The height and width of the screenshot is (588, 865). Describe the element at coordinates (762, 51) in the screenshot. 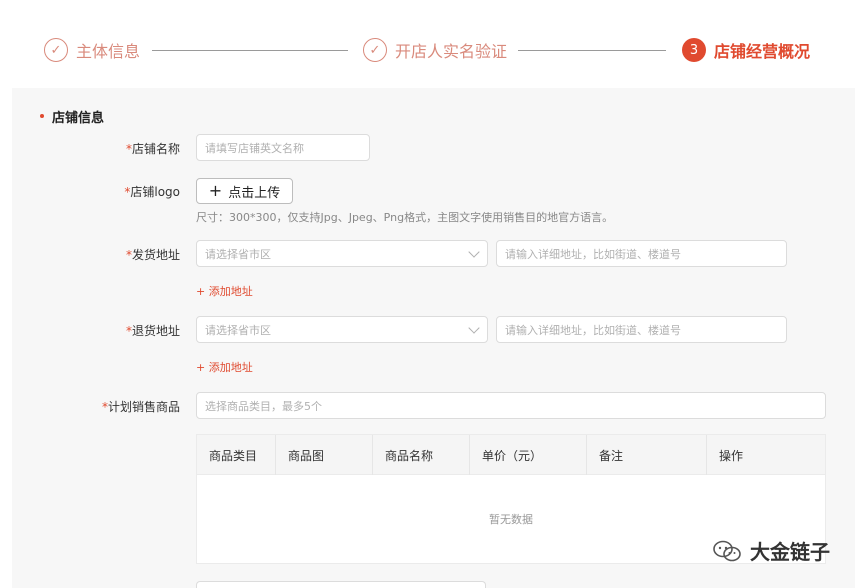

I see `step-3-label: 店铺经营概况` at that location.